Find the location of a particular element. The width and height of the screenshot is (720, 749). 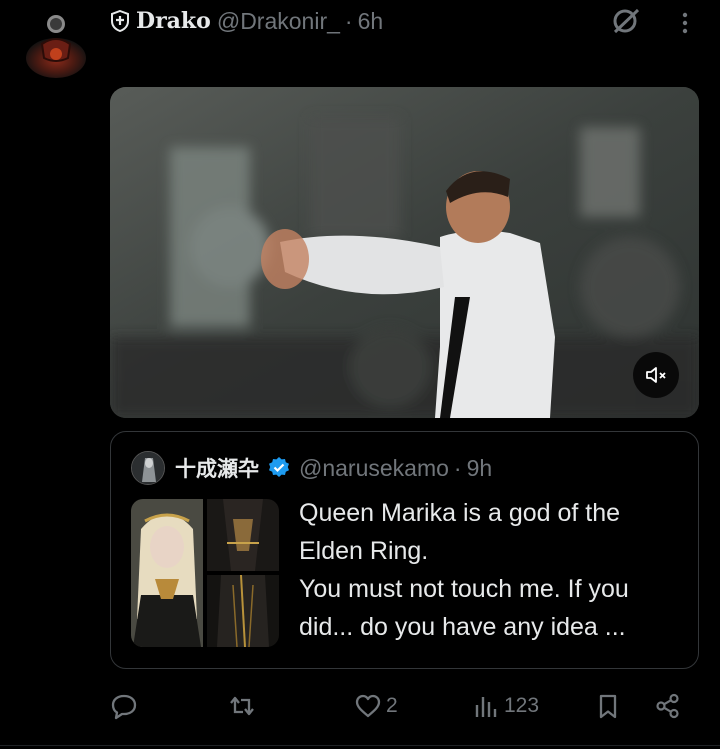

quoted-tweet-timestamp: 9h is located at coordinates (480, 468).